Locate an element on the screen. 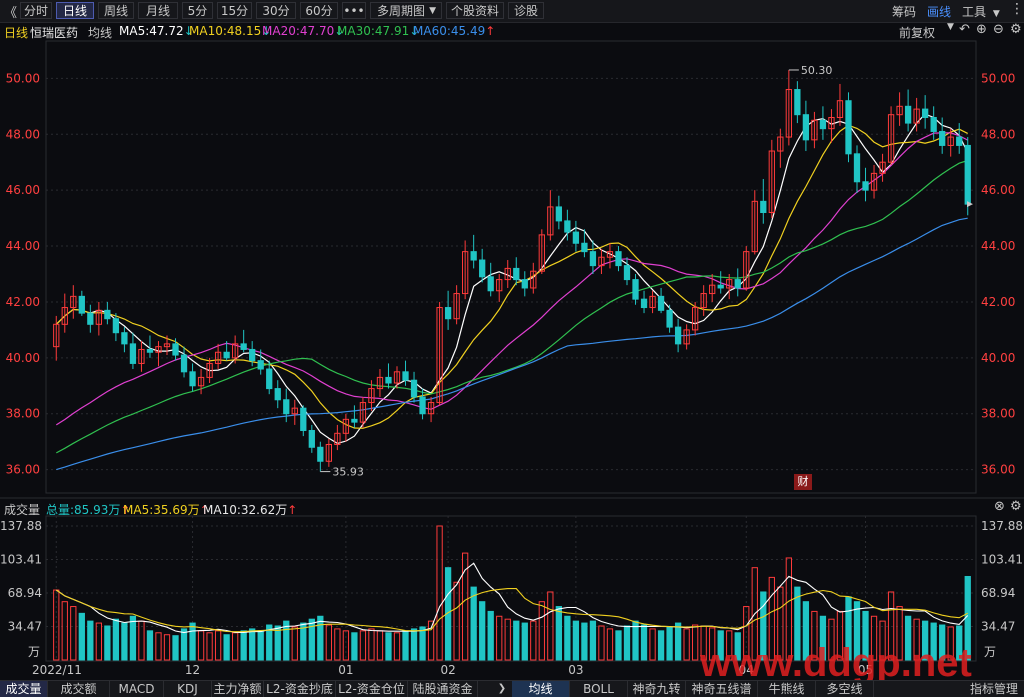 This screenshot has width=1024, height=697. indicator-tab: L2-资金仓位 is located at coordinates (372, 689).